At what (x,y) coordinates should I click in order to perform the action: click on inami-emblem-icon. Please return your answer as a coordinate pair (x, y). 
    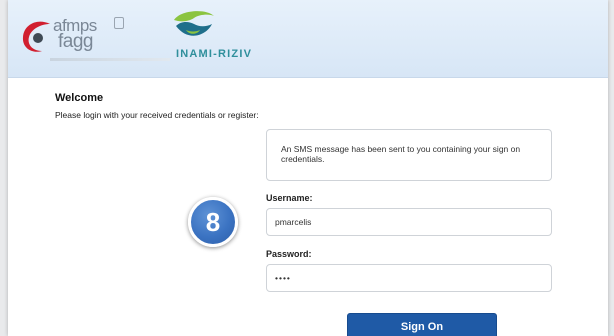
    Looking at the image, I should click on (194, 23).